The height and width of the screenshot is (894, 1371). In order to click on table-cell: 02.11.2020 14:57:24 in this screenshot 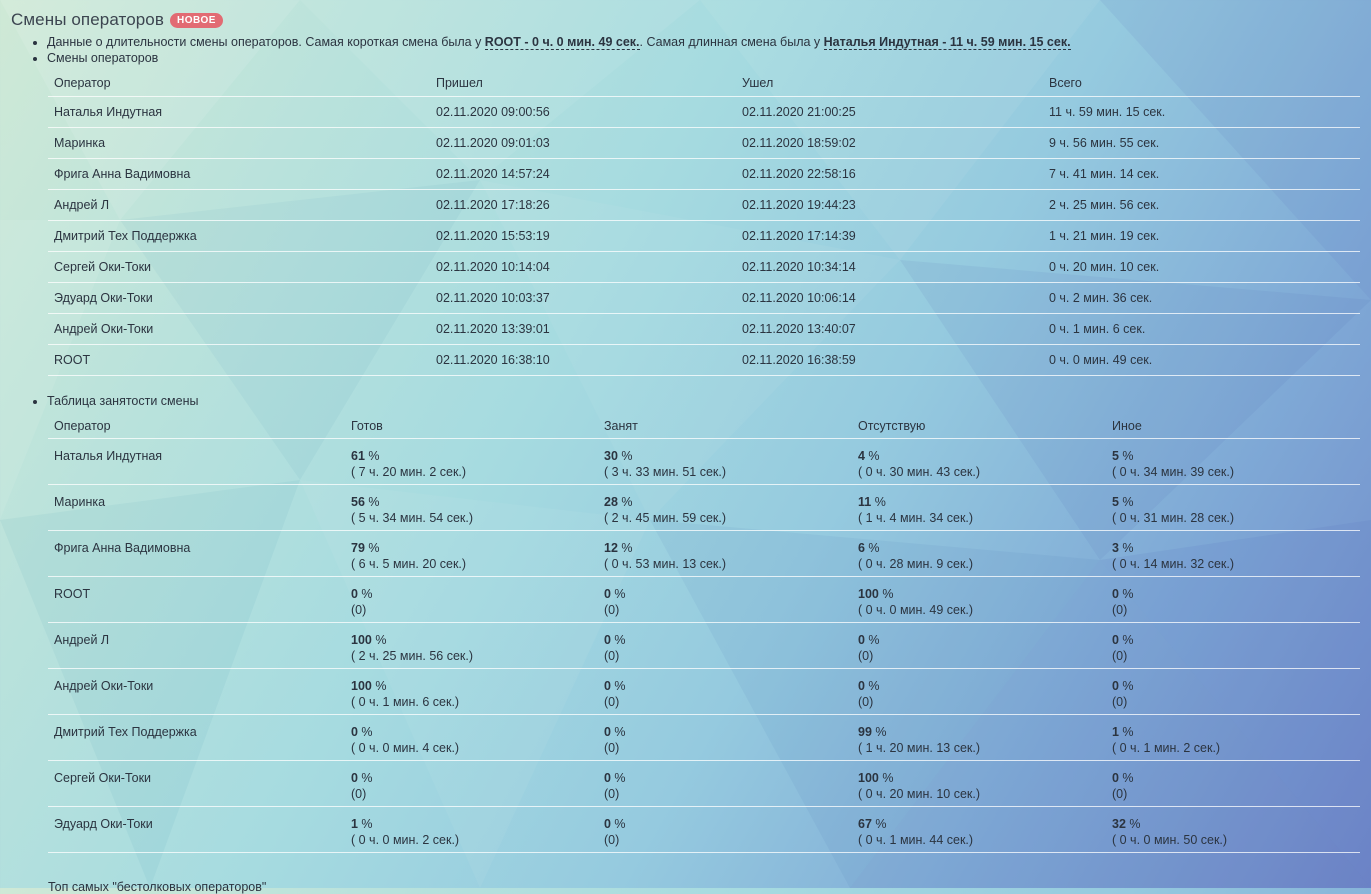, I will do `click(583, 174)`.